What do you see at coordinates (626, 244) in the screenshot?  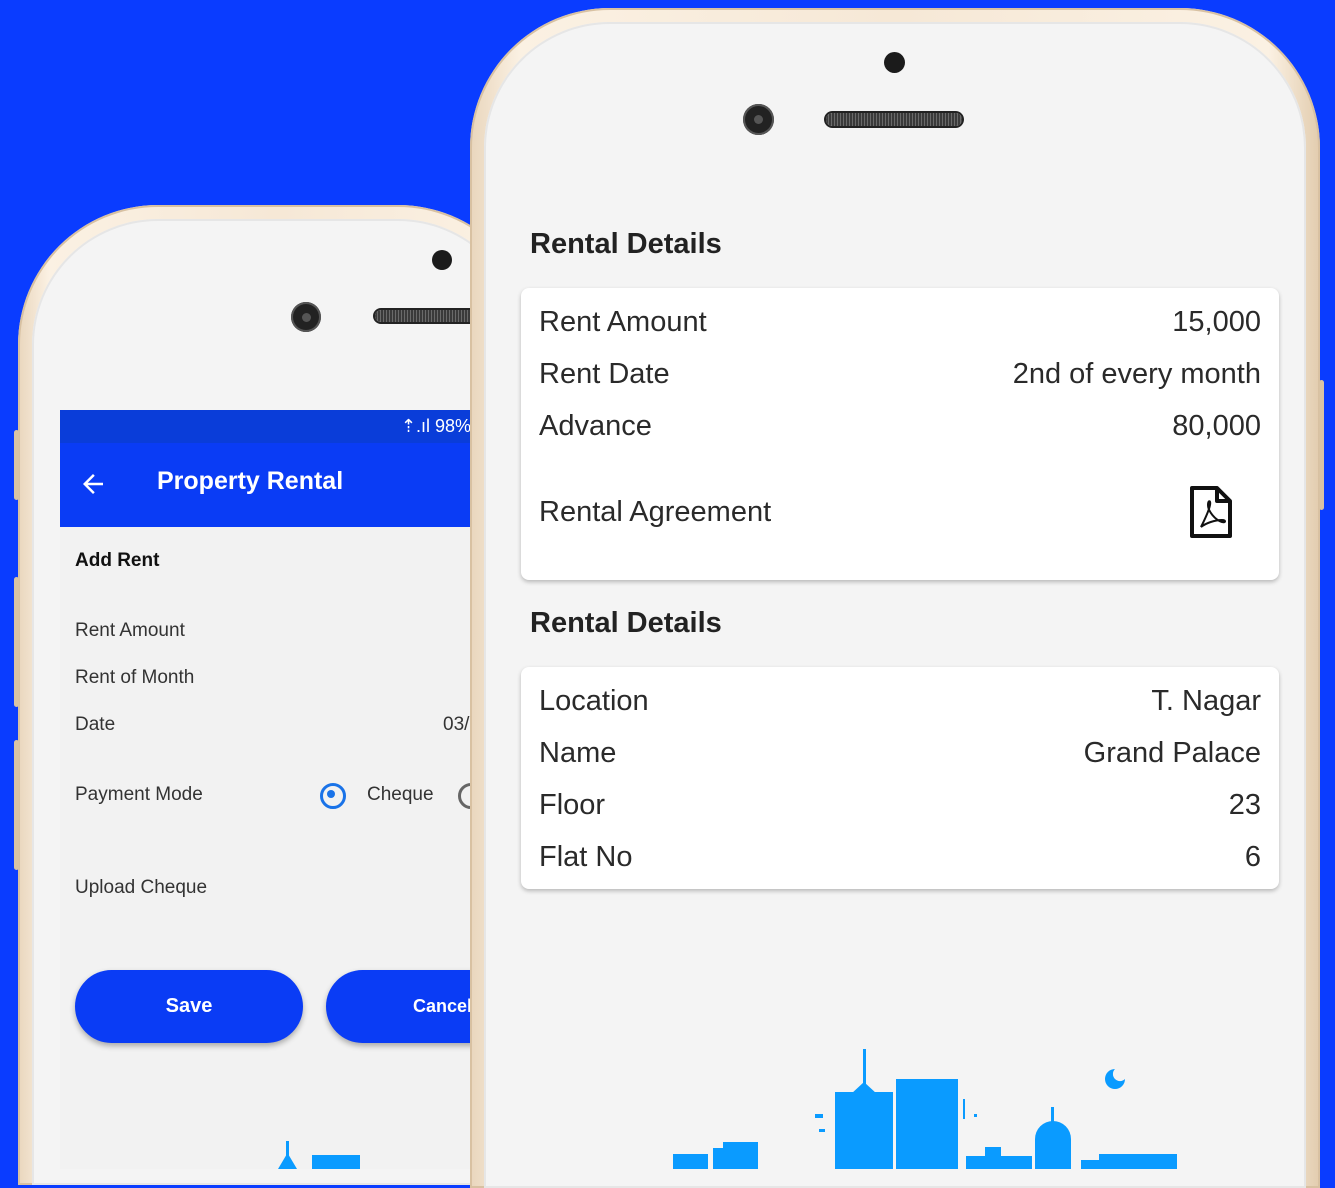 I see `rental-details-title-1: Rental Details` at bounding box center [626, 244].